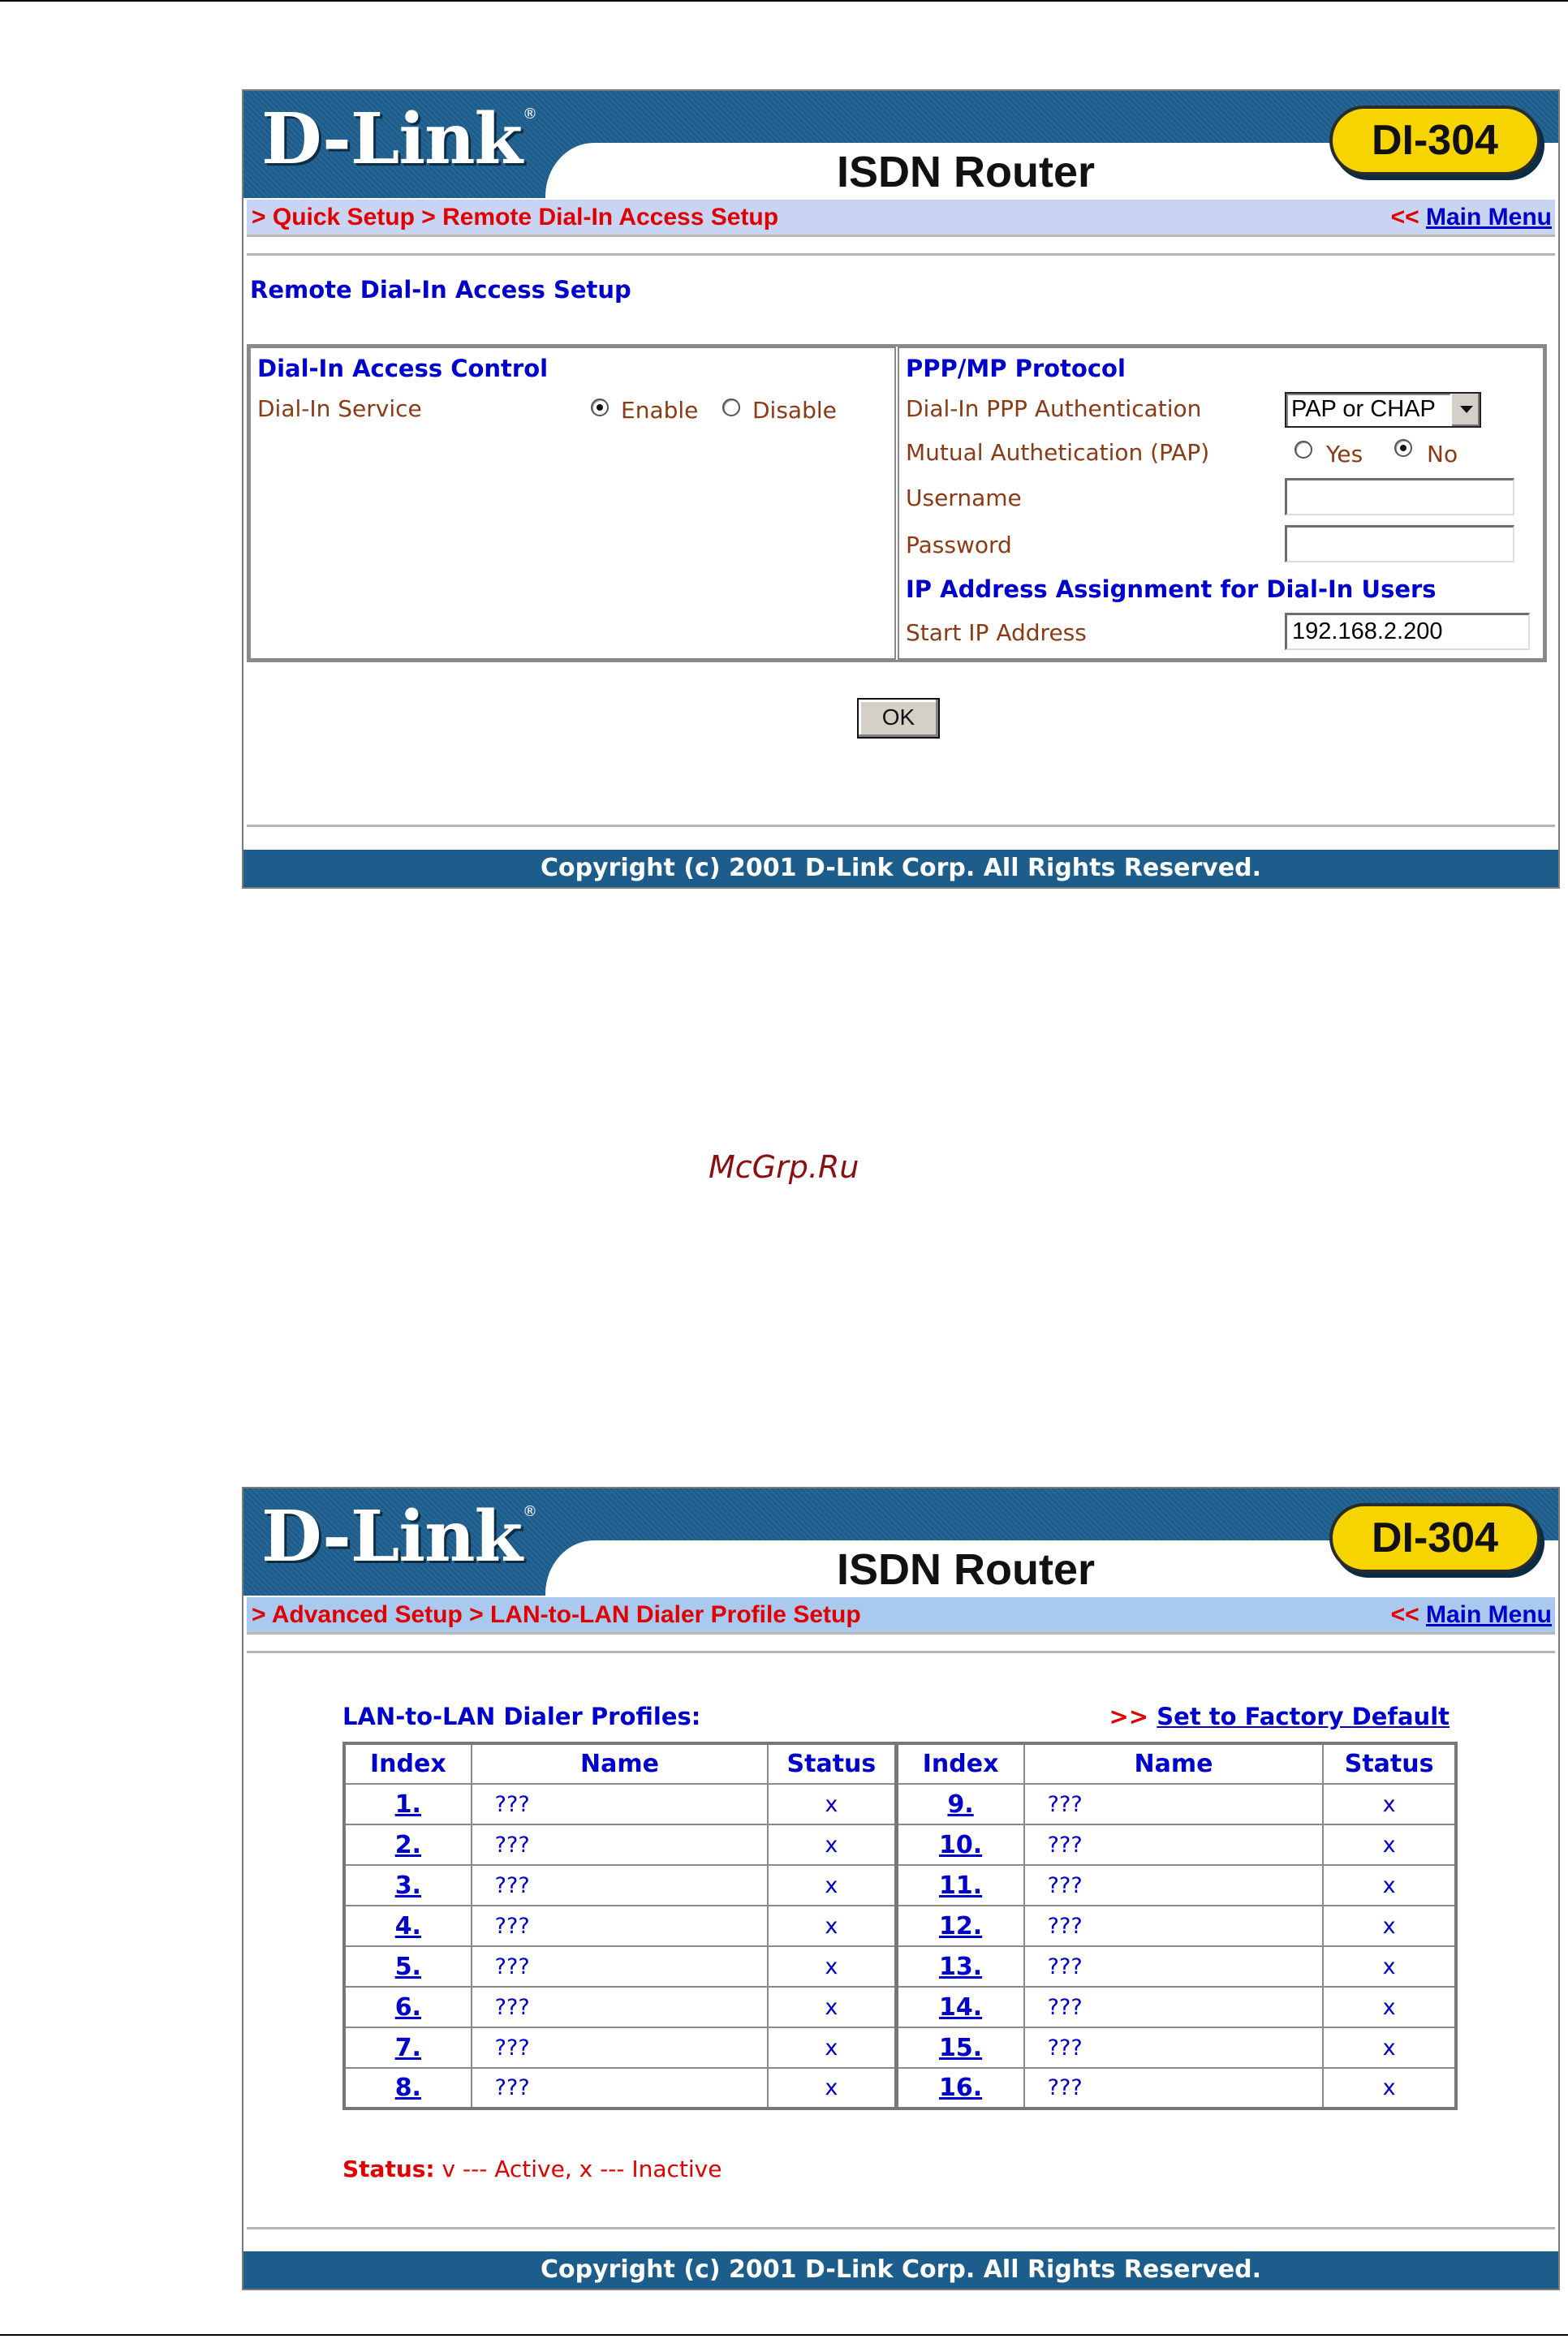  Describe the element at coordinates (1400, 544) in the screenshot. I see `password-field` at that location.